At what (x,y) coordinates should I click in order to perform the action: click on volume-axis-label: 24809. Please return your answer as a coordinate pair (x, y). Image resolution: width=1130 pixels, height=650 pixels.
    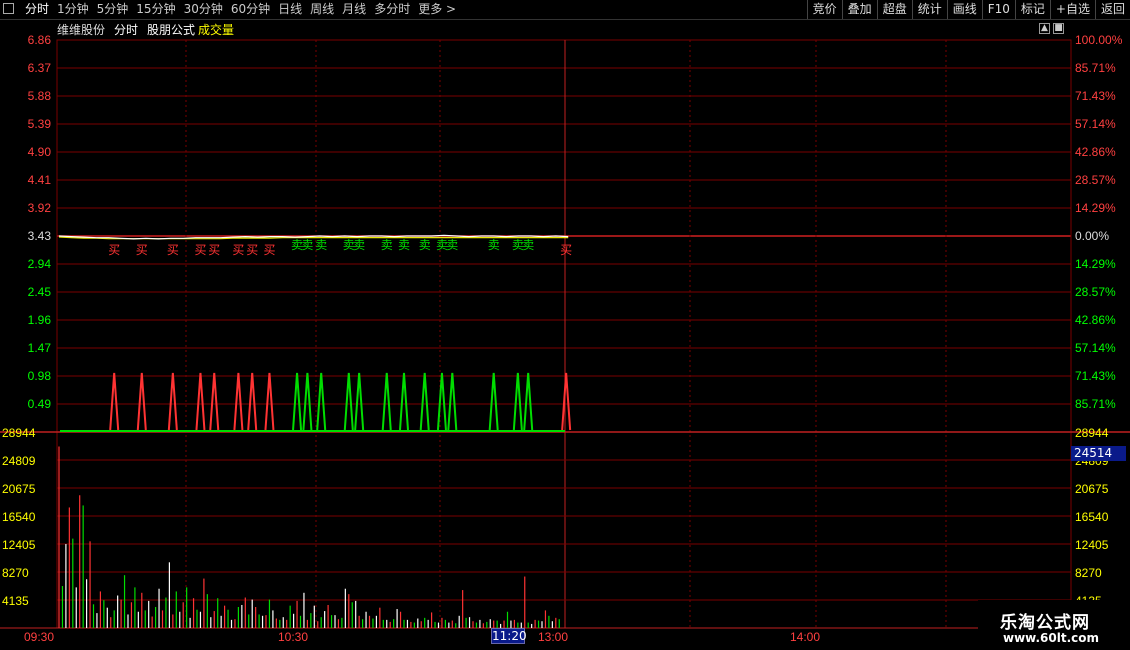
    Looking at the image, I should click on (19, 461).